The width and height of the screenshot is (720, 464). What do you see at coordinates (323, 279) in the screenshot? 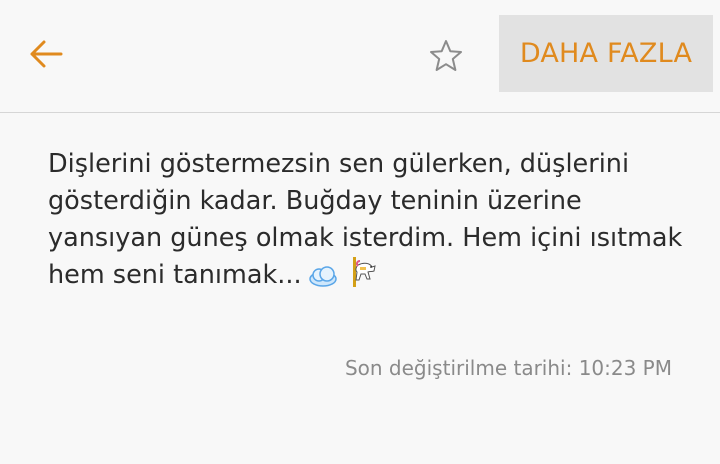
I see `cloud-emoji-icon` at bounding box center [323, 279].